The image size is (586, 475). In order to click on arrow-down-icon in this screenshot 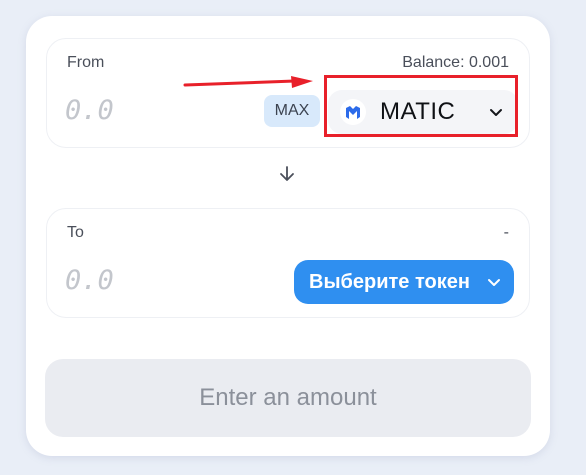, I will do `click(287, 176)`.